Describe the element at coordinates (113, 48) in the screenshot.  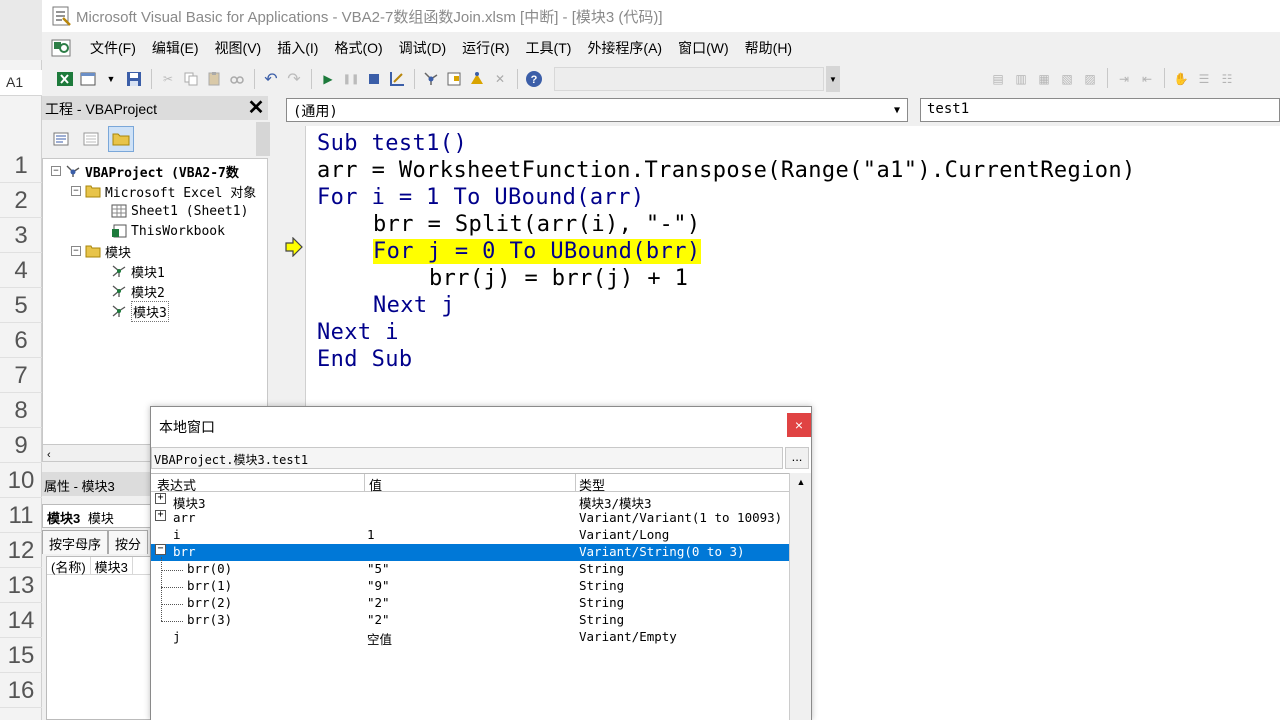
I see `menu-file: 文件(F)` at that location.